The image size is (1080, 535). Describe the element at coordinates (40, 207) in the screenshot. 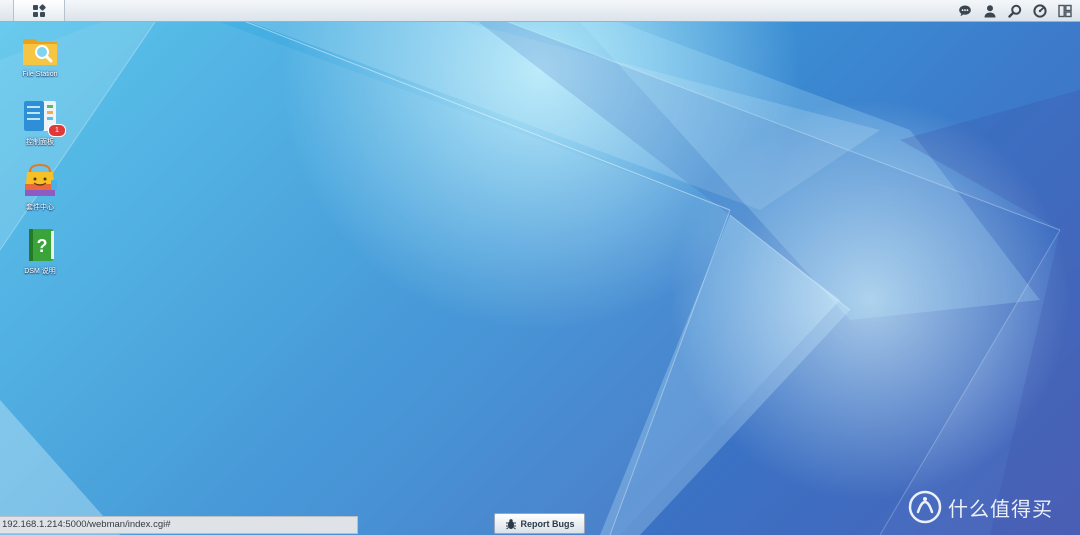

I see `shortcut-label: 套件中心` at that location.